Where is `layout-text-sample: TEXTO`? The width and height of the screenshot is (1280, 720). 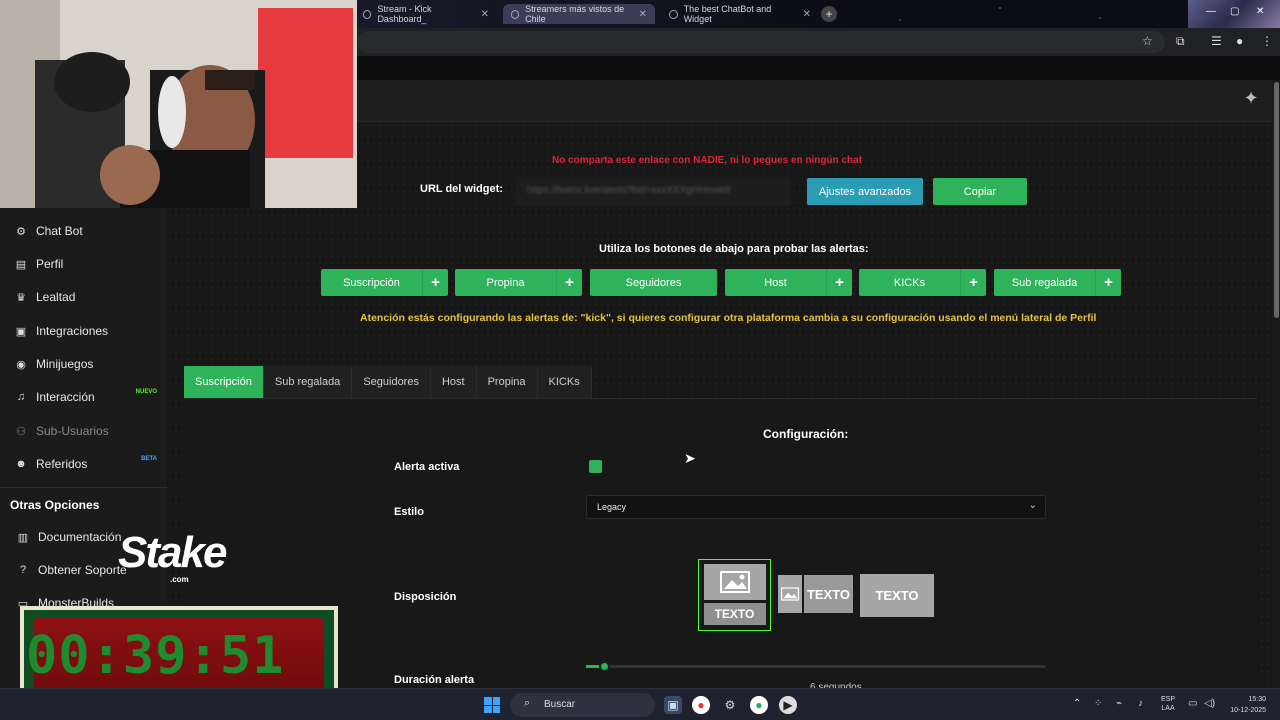 layout-text-sample: TEXTO is located at coordinates (734, 614).